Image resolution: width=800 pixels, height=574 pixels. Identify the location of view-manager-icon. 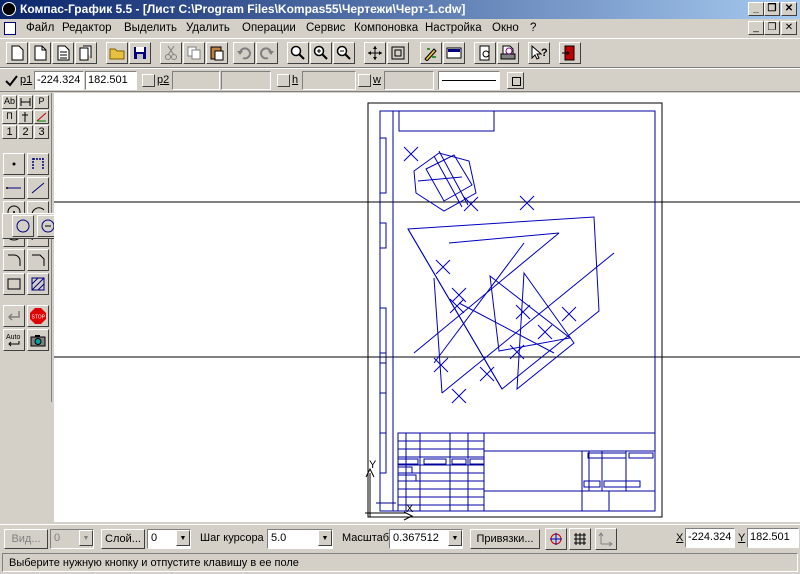
(454, 53).